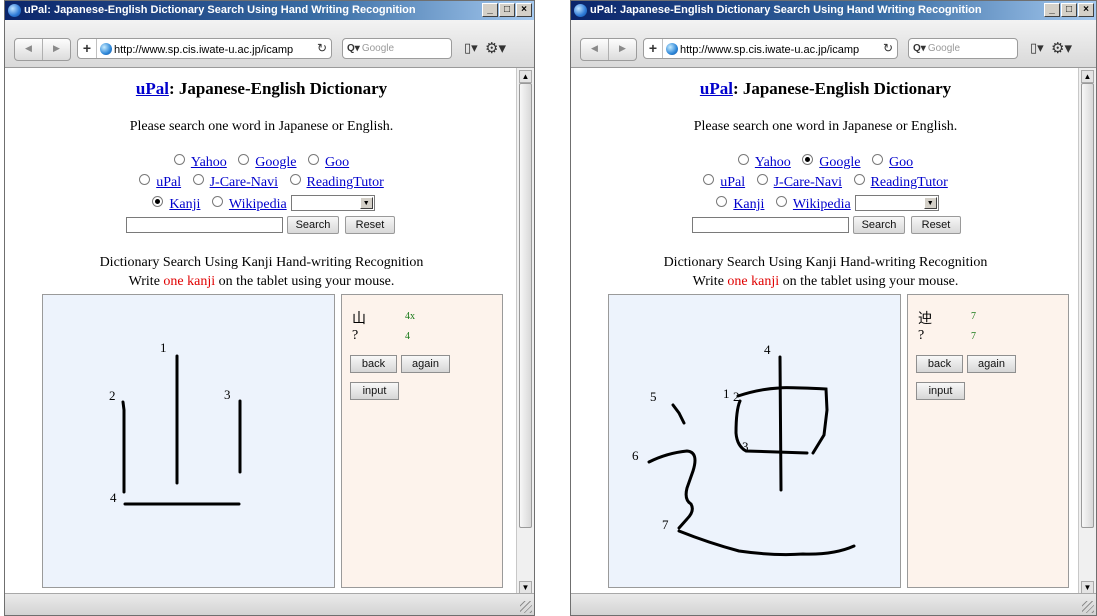 The width and height of the screenshot is (1097, 616). I want to click on radio-upal, so click(709, 179).